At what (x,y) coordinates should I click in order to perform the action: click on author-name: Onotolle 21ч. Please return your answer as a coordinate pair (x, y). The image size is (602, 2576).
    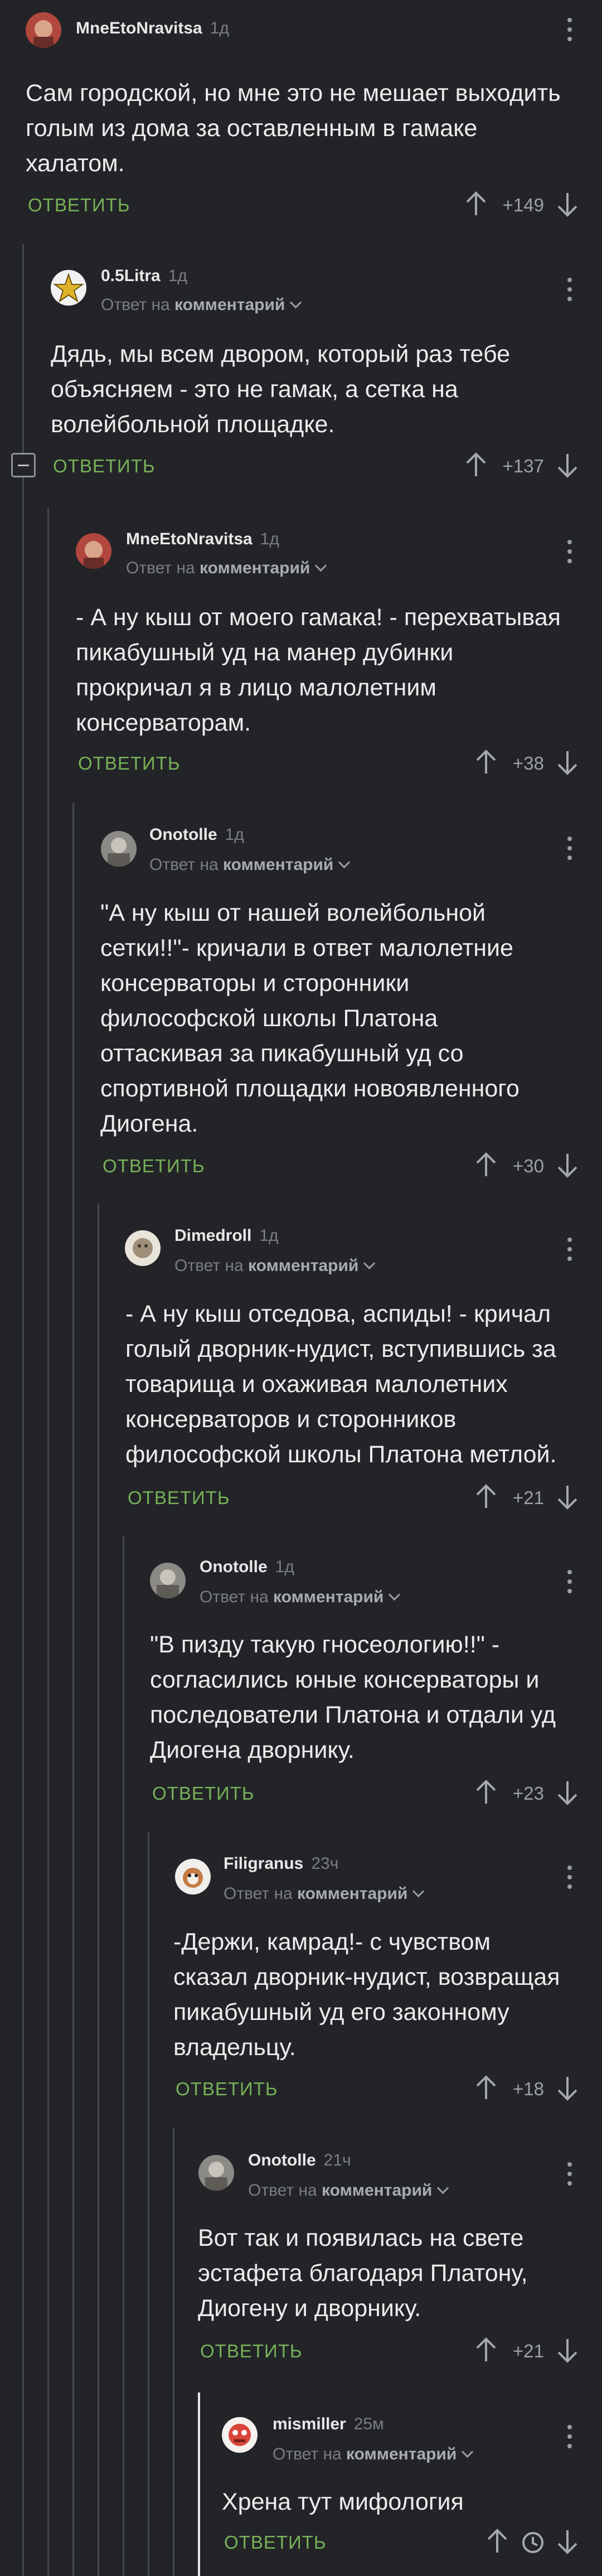
    Looking at the image, I should click on (300, 2160).